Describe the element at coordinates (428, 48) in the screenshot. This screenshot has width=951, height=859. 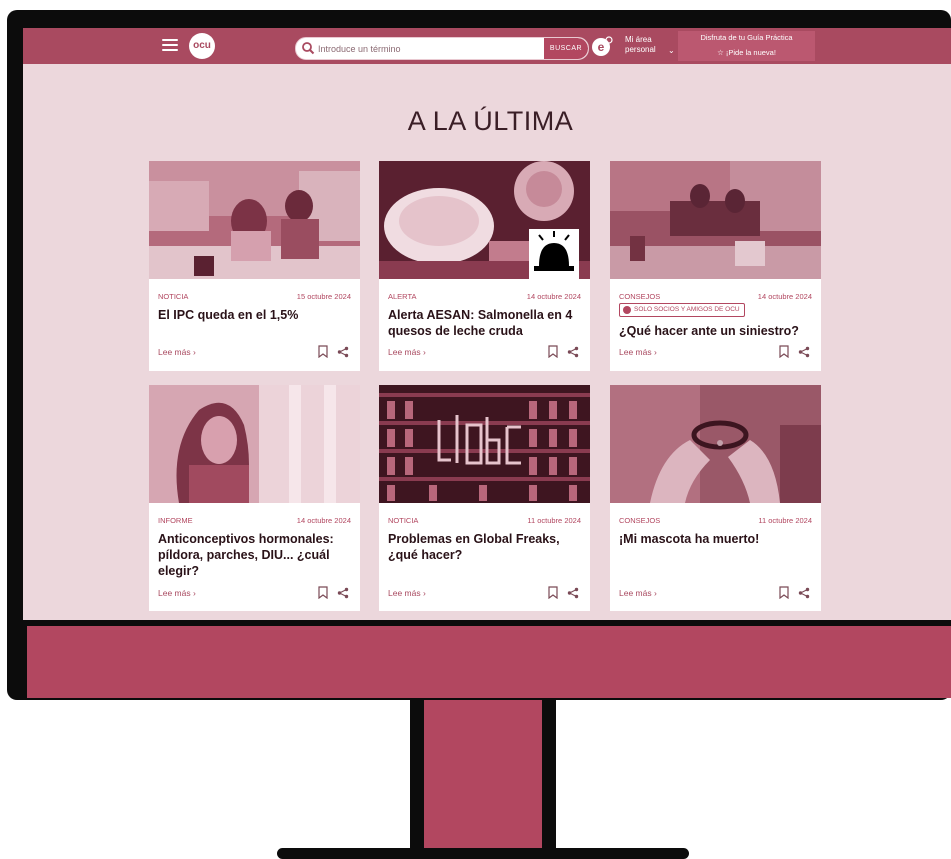
I see `search-input` at that location.